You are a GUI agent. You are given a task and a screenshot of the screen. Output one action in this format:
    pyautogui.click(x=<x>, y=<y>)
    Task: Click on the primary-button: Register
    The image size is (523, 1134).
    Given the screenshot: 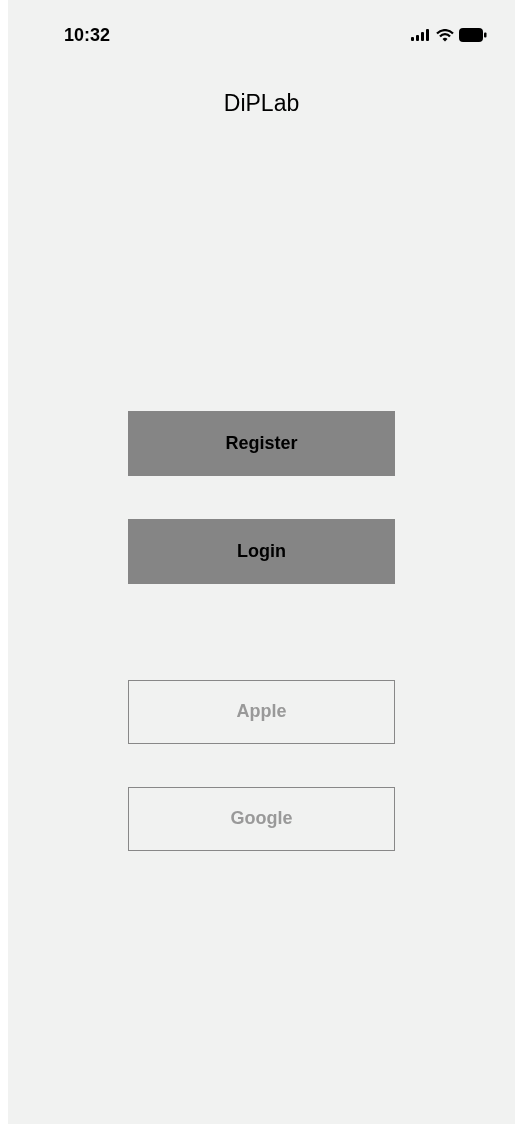 What is the action you would take?
    pyautogui.click(x=261, y=443)
    